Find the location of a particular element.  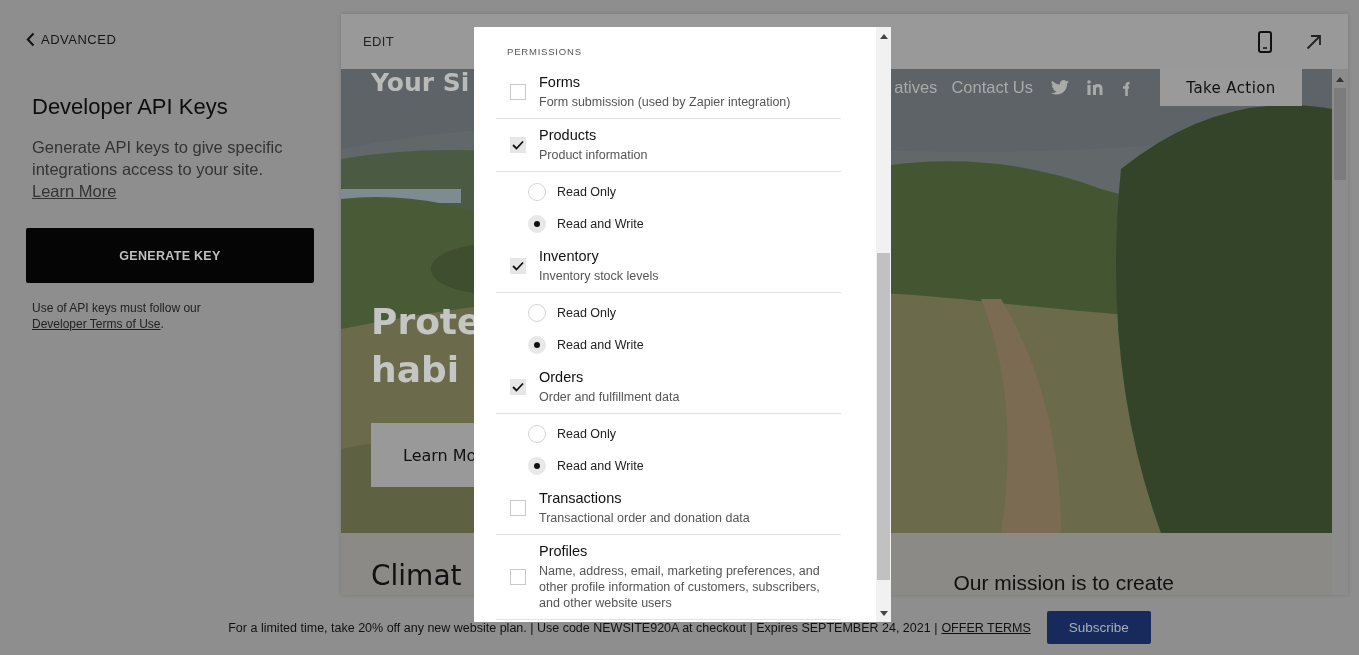

permission-description: Product information is located at coordinates (594, 155).